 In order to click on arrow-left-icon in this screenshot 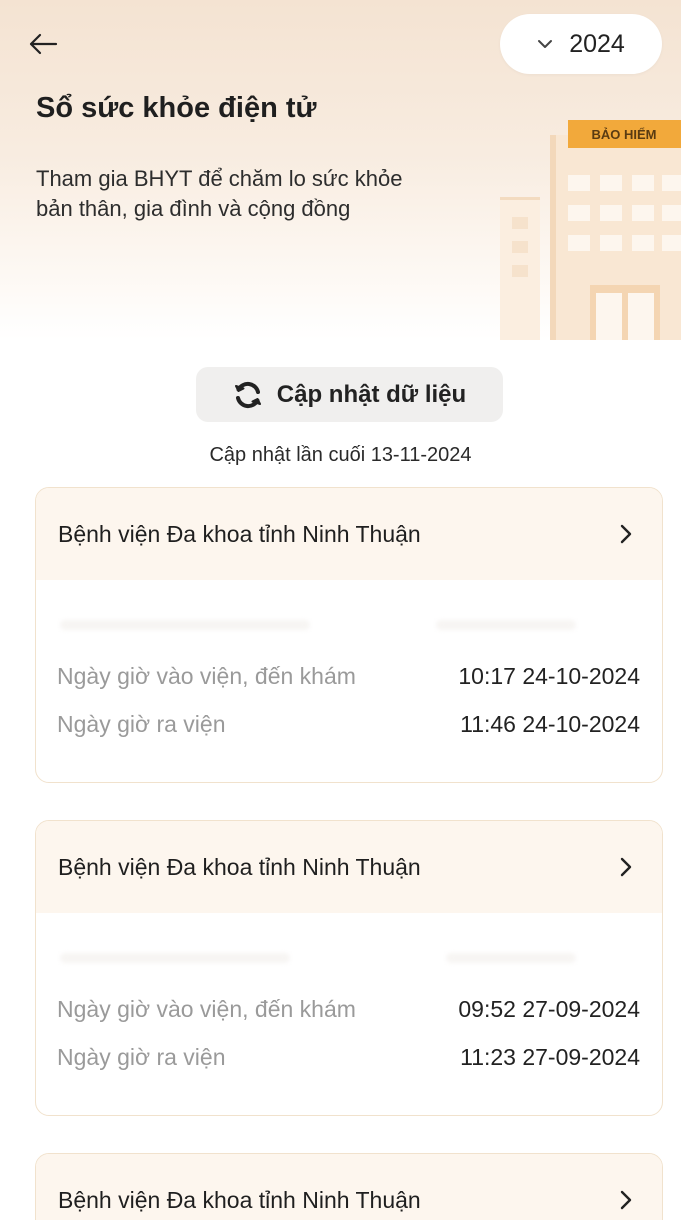, I will do `click(43, 44)`.